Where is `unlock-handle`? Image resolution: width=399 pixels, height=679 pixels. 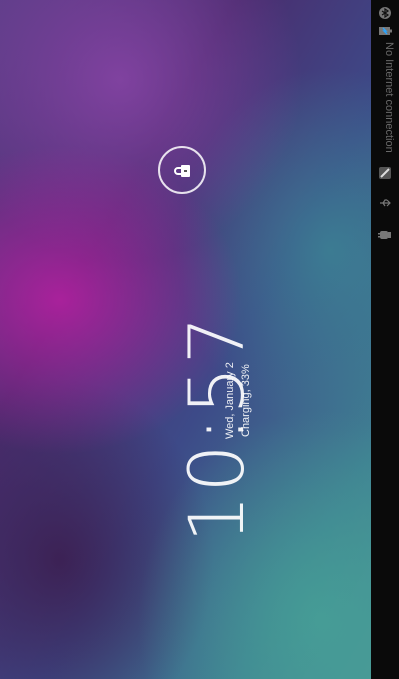
unlock-handle is located at coordinates (182, 170).